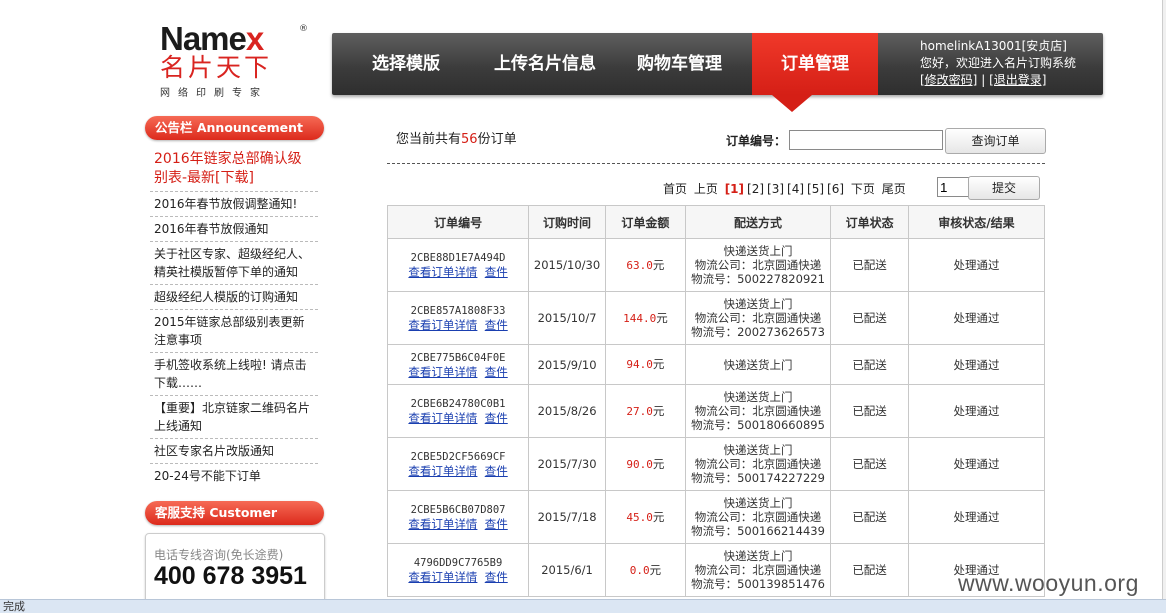 The height and width of the screenshot is (613, 1166). I want to click on column-header: 订单编号, so click(458, 222).